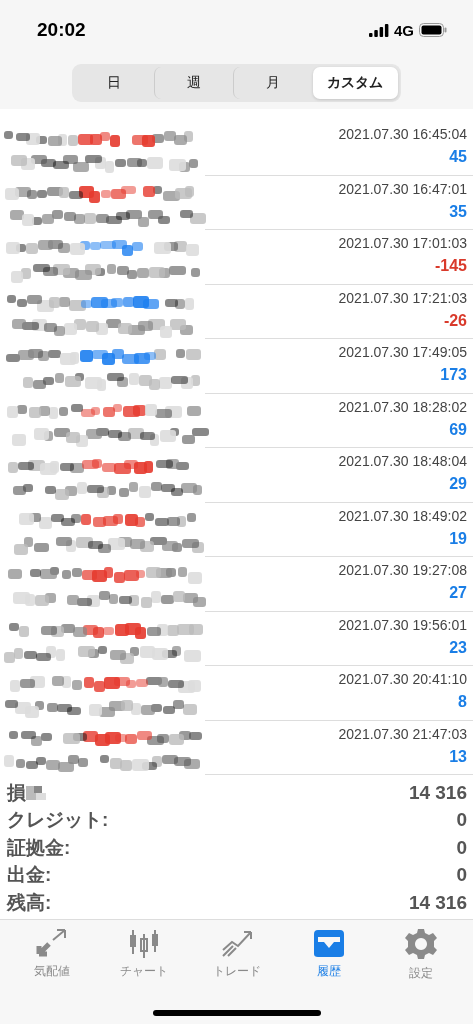 The image size is (473, 1024). What do you see at coordinates (402, 406) in the screenshot?
I see `deal-time: 2021.07.30 18:28:02` at bounding box center [402, 406].